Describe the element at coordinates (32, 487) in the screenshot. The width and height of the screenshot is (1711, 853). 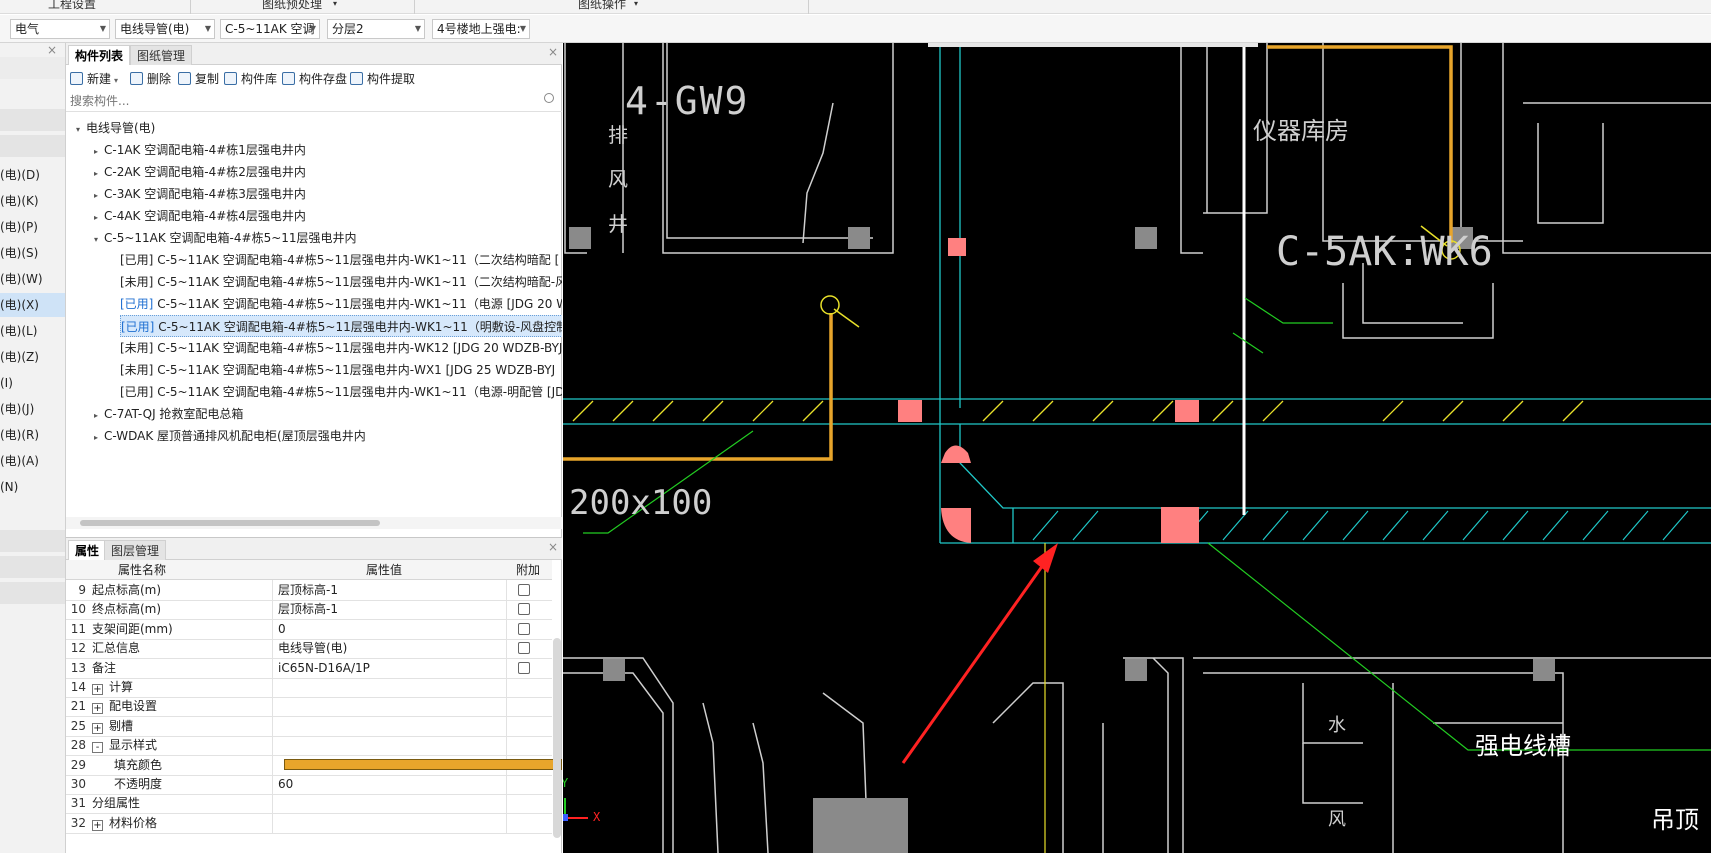
I see `nav-item: (N)` at that location.